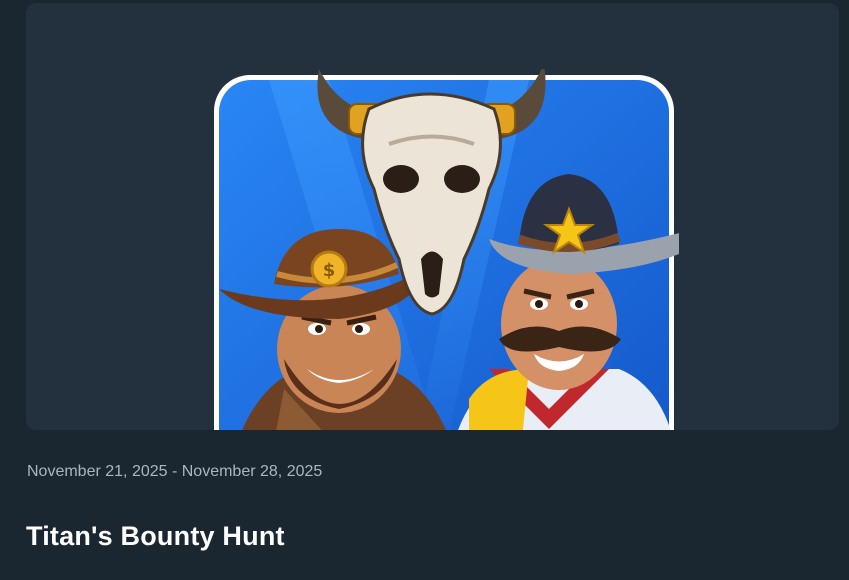 The width and height of the screenshot is (849, 580). What do you see at coordinates (155, 536) in the screenshot?
I see `event-title: Titan's Bounty Hunt` at bounding box center [155, 536].